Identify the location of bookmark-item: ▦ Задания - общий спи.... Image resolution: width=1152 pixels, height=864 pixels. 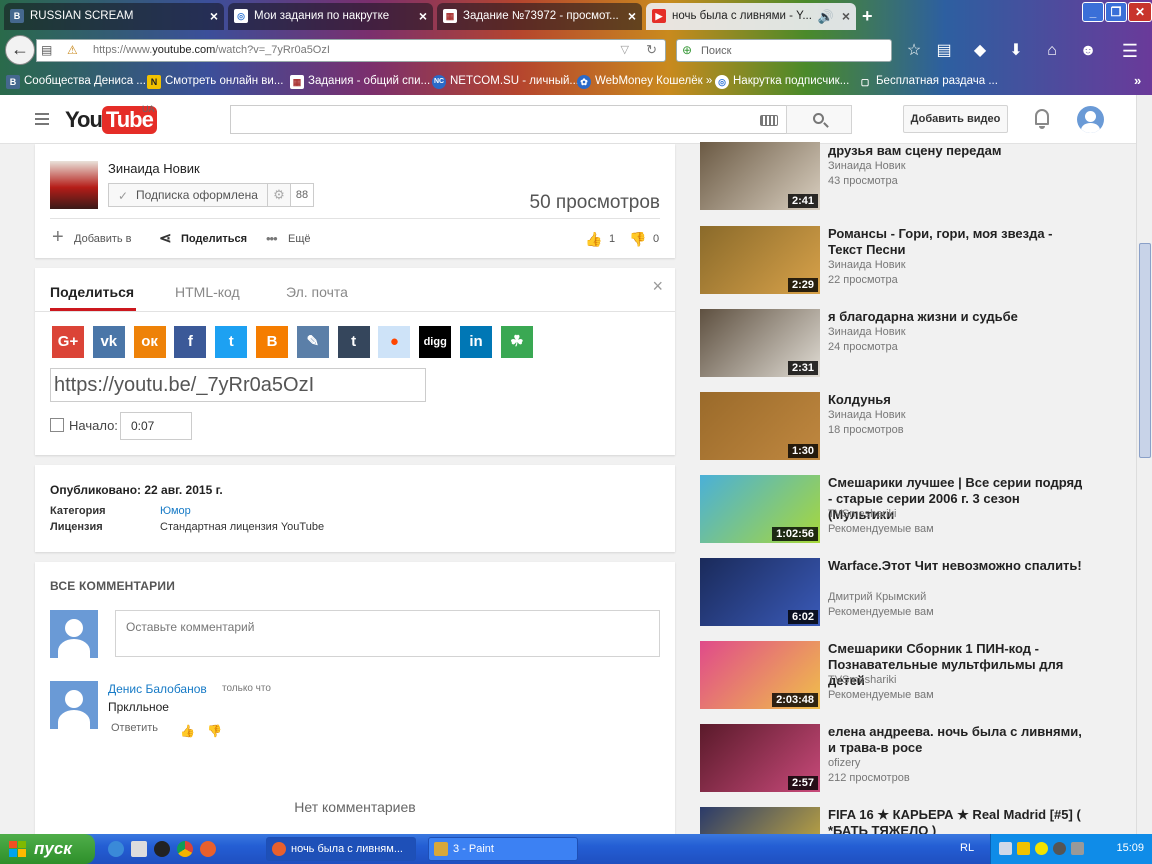
(360, 82).